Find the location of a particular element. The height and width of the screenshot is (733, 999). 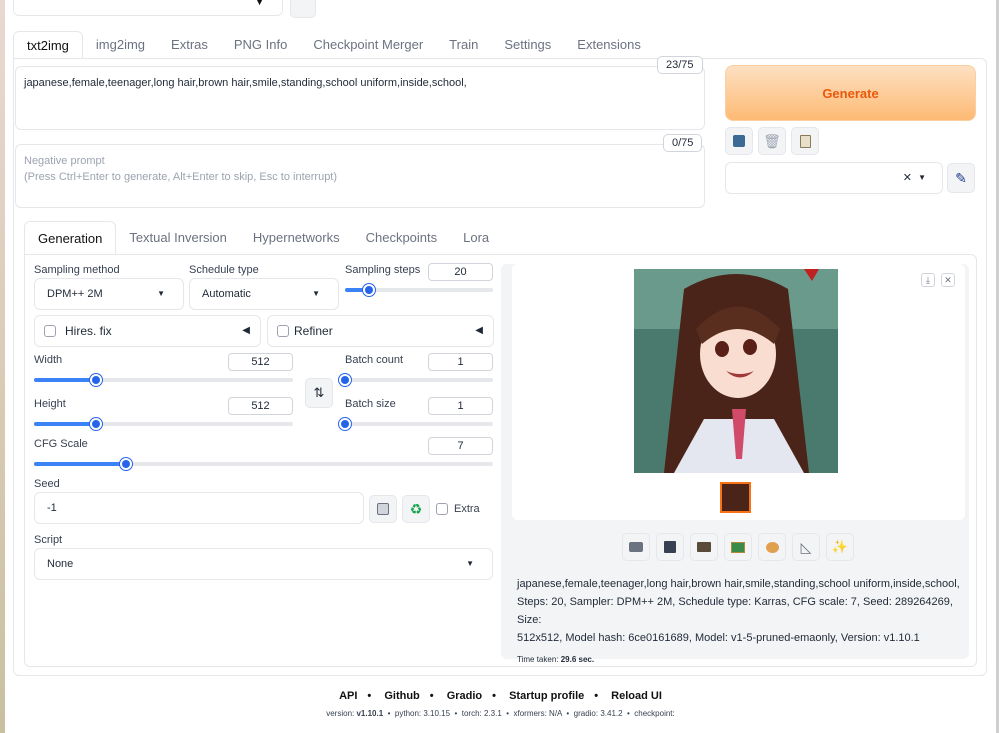

paste-params-button is located at coordinates (739, 141).